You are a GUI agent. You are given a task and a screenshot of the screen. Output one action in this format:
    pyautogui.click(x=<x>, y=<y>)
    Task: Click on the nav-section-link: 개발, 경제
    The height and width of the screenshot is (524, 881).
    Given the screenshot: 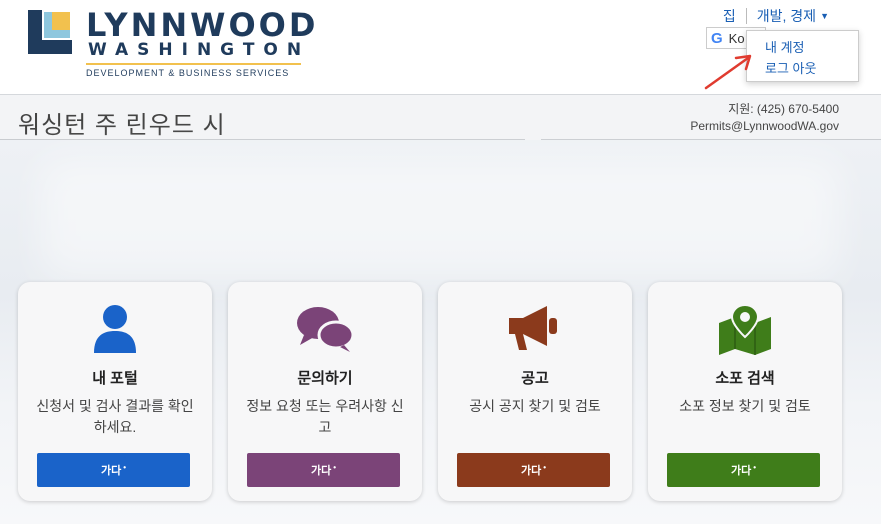 What is the action you would take?
    pyautogui.click(x=786, y=16)
    